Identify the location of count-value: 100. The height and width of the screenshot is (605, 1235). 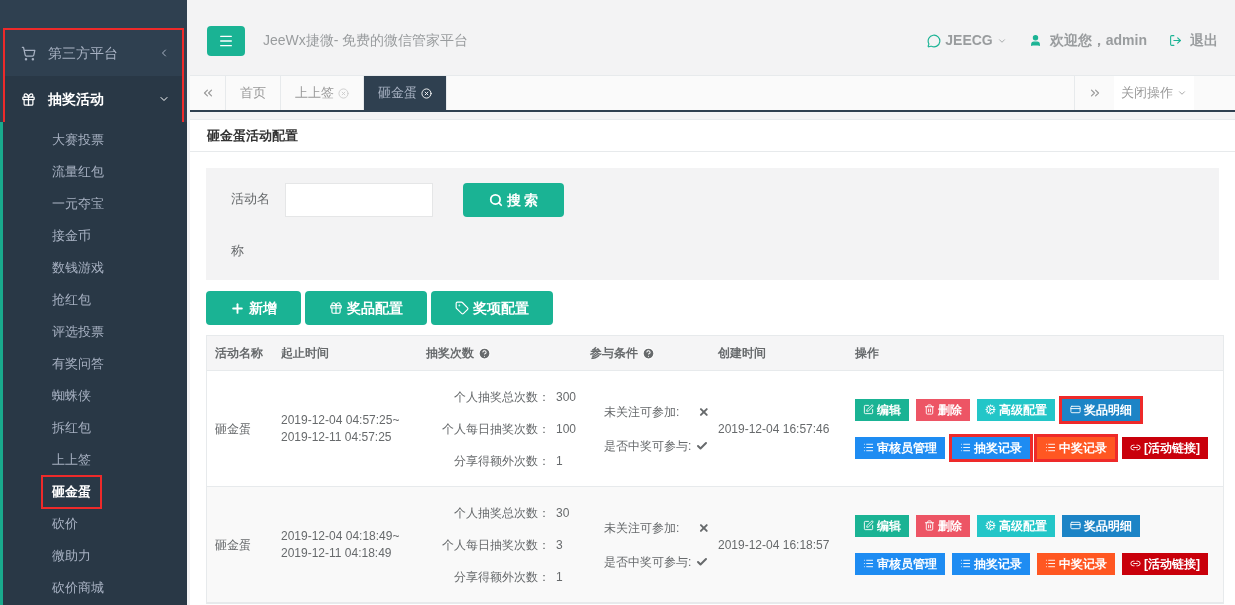
(566, 429).